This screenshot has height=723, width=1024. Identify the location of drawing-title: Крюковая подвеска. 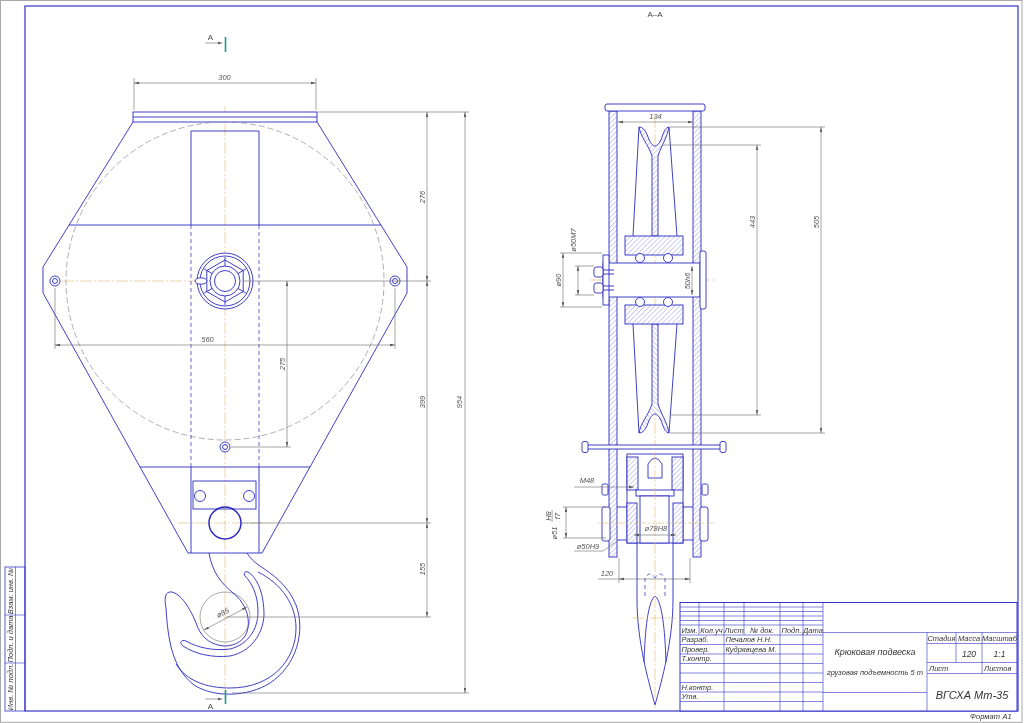
(875, 651).